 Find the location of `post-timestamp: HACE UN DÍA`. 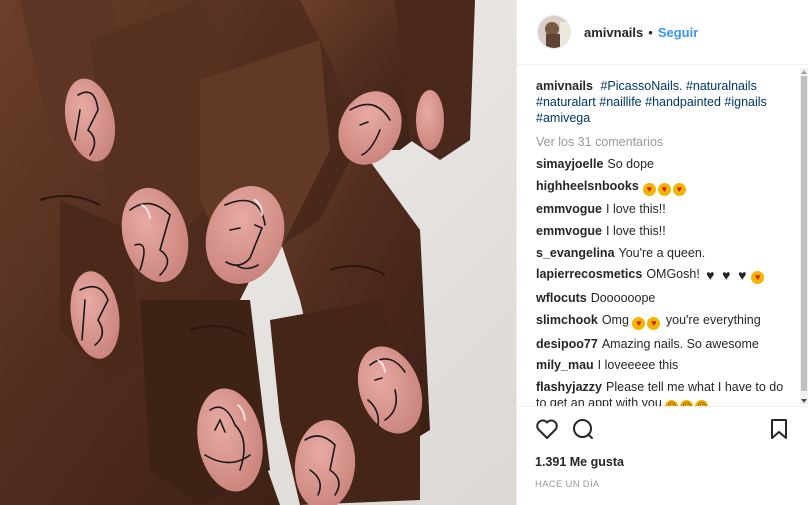

post-timestamp: HACE UN DÍA is located at coordinates (567, 484).